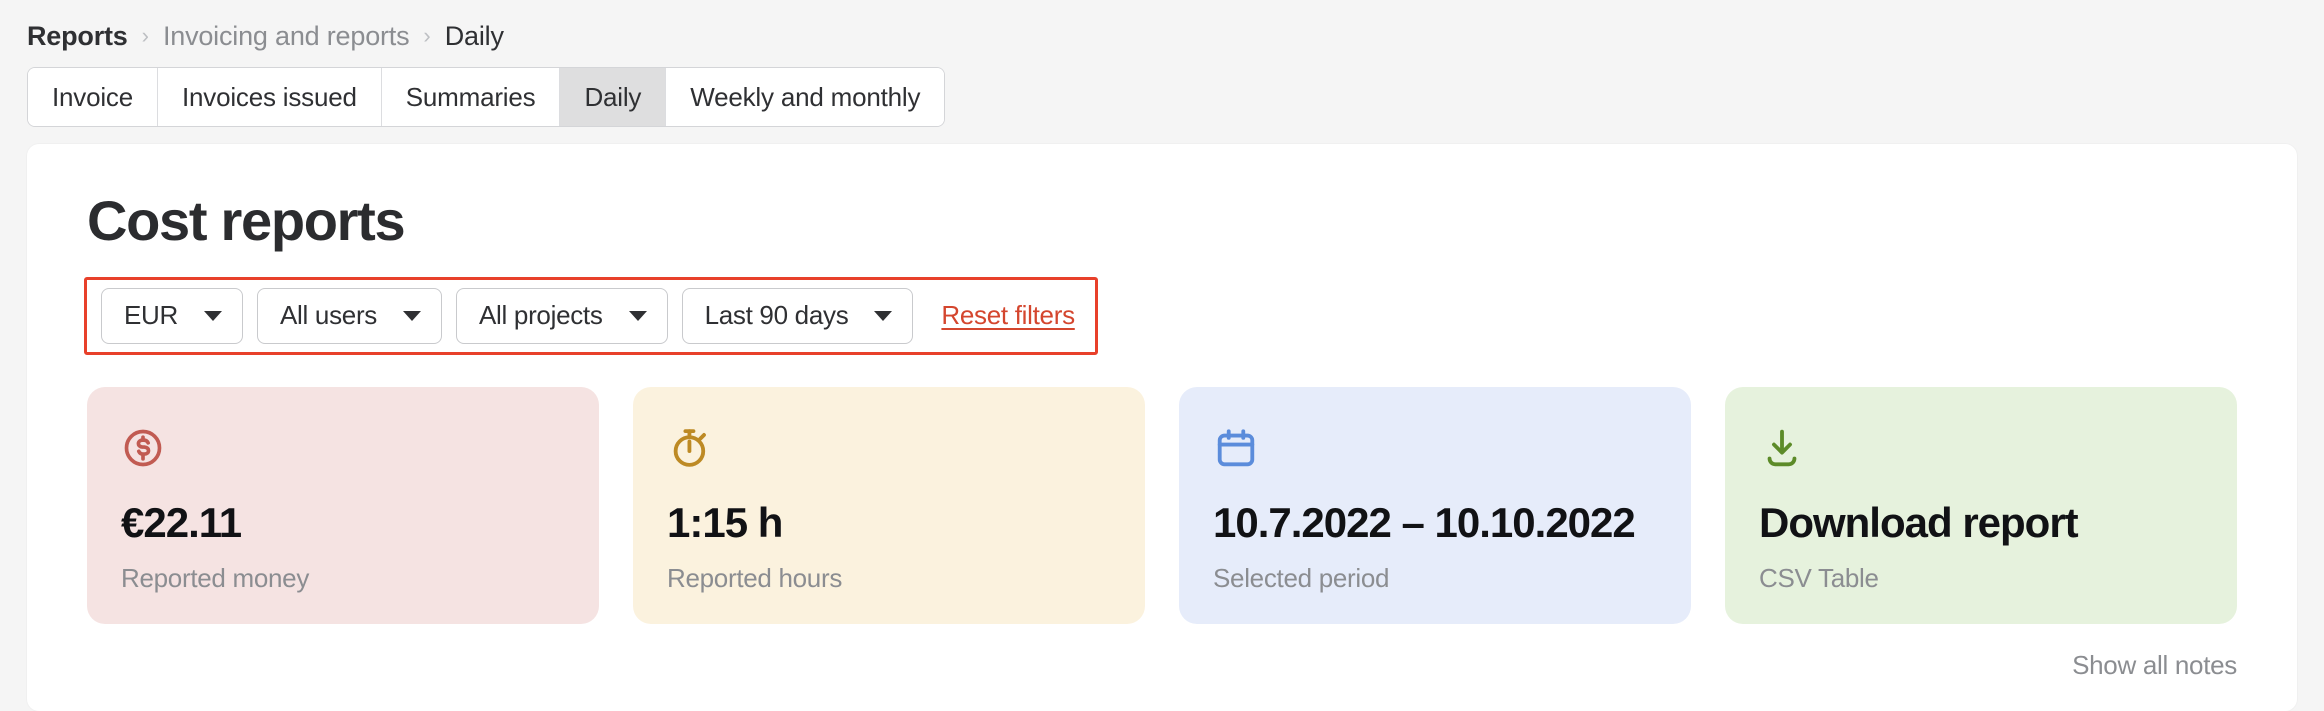 The height and width of the screenshot is (711, 2324). Describe the element at coordinates (755, 577) in the screenshot. I see `card-label: Reported hours` at that location.